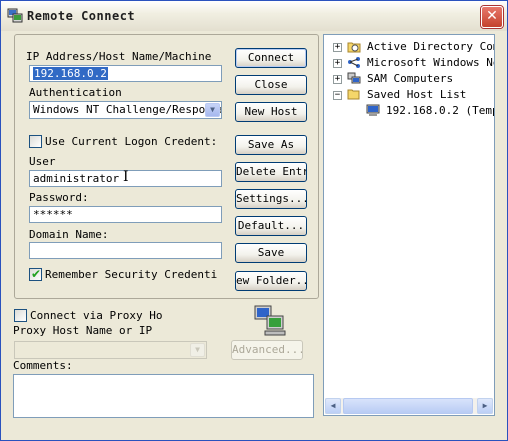 Image resolution: width=508 pixels, height=441 pixels. I want to click on connect-button: Connect, so click(271, 58).